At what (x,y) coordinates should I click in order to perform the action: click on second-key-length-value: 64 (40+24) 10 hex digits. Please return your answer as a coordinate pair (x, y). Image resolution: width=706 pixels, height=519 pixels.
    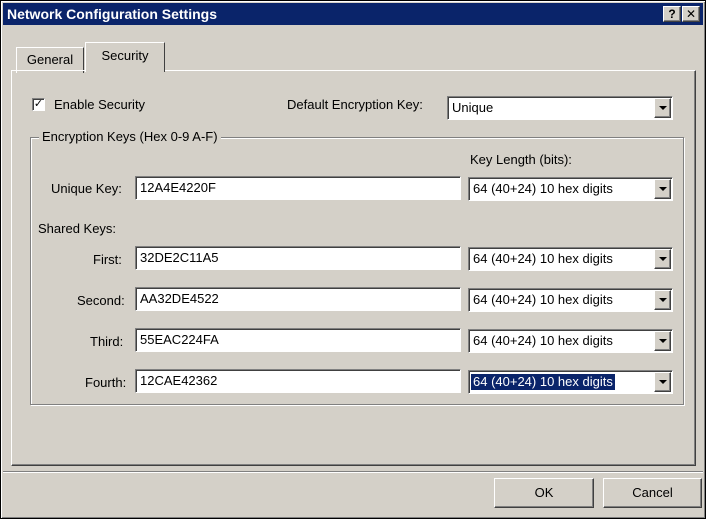
    Looking at the image, I should click on (543, 299).